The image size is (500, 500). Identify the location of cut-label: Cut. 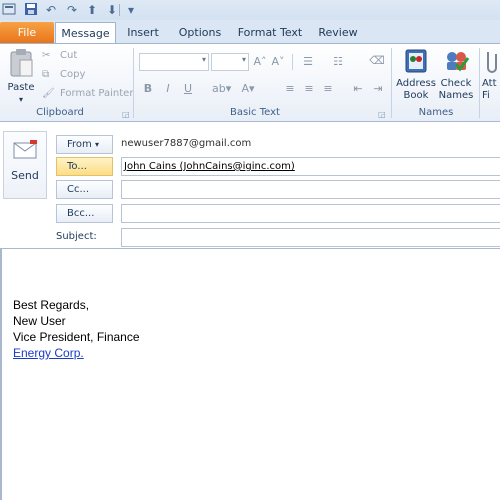
(69, 55).